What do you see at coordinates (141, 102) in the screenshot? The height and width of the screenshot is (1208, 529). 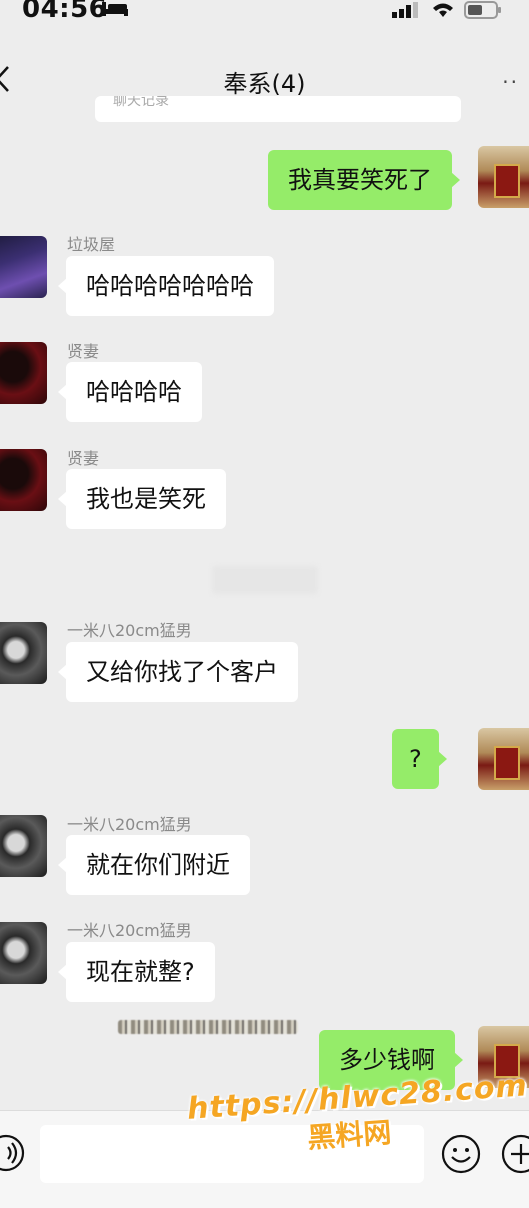 I see `chat-history-label: 聊天记录` at bounding box center [141, 102].